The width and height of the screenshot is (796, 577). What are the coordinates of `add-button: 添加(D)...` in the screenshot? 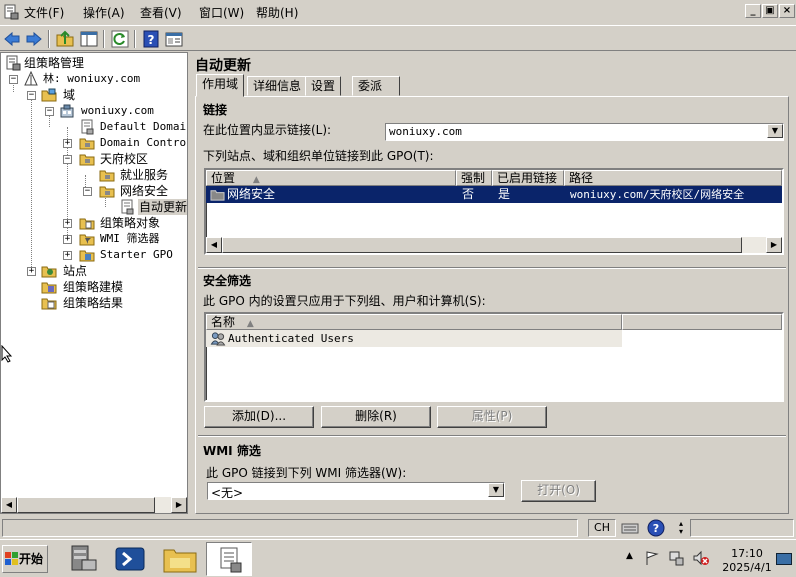 It's located at (259, 417).